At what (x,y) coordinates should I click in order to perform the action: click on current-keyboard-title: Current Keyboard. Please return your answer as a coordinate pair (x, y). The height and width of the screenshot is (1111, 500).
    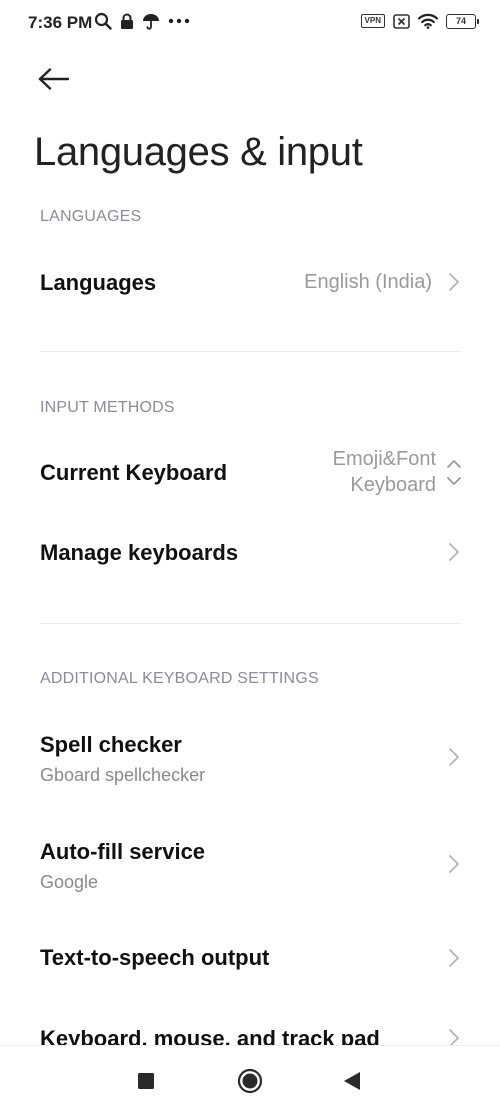
    Looking at the image, I should click on (134, 472).